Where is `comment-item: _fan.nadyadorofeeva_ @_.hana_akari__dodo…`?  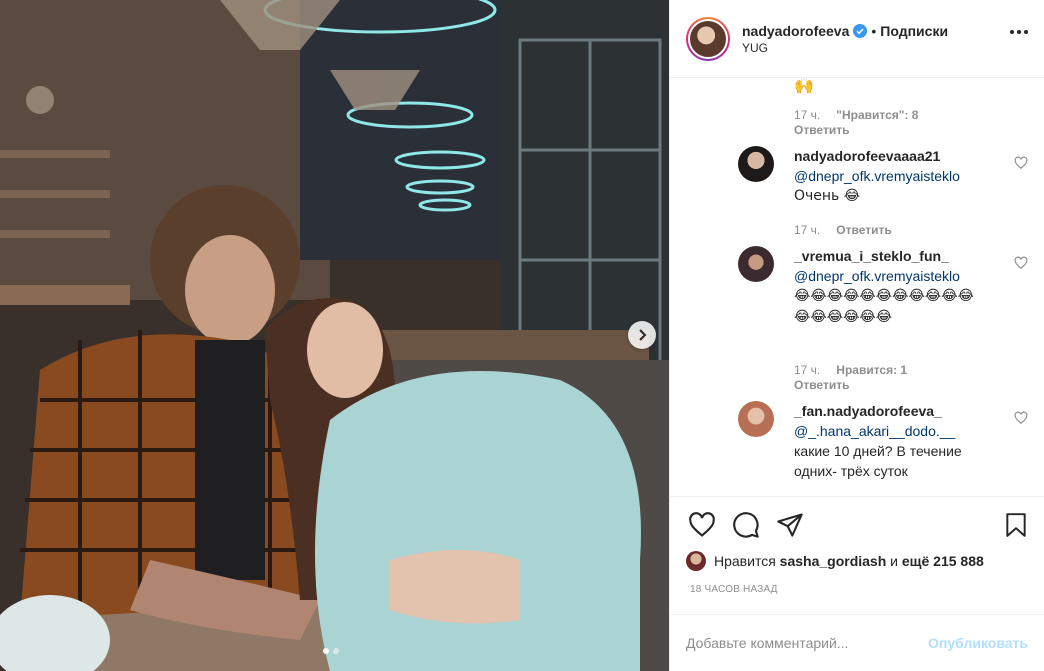 comment-item: _fan.nadyadorofeeva_ @_.hana_akari__dodo… is located at coordinates (883, 446).